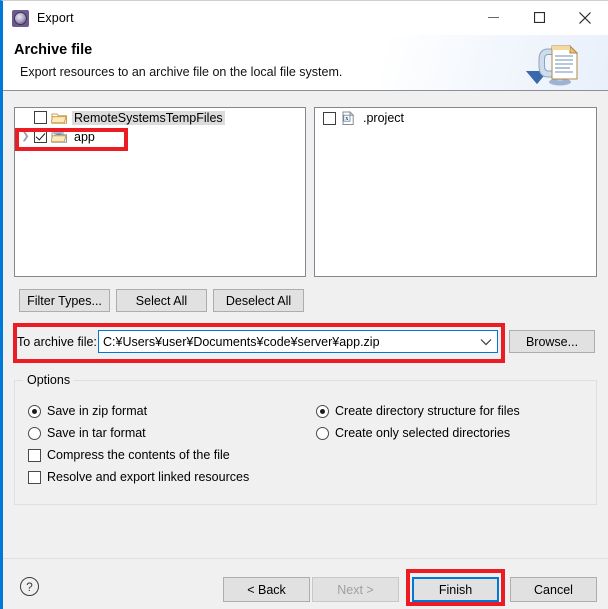 This screenshot has height=609, width=608. I want to click on option-save-in-tar-format: Save in tar format, so click(87, 433).